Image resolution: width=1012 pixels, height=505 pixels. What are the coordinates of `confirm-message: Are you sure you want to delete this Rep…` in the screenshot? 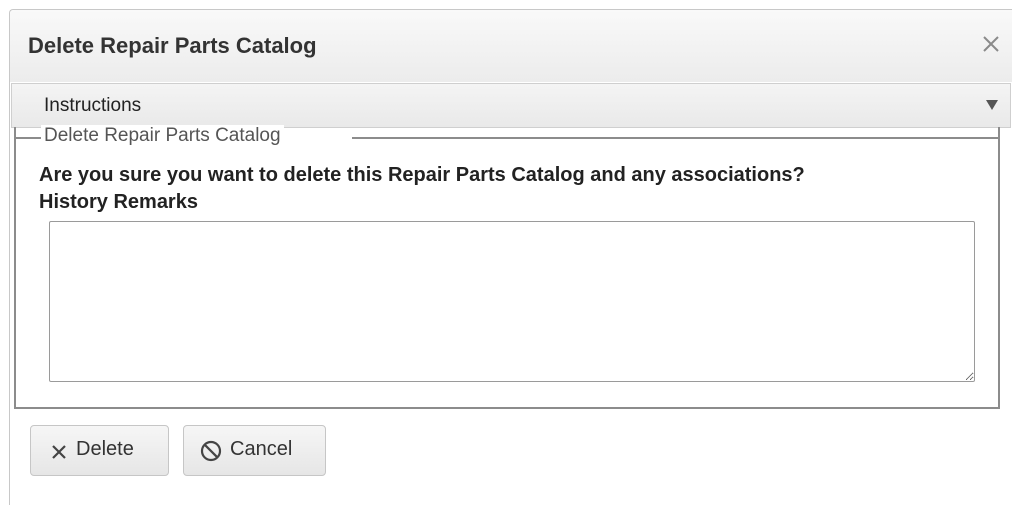 It's located at (422, 175).